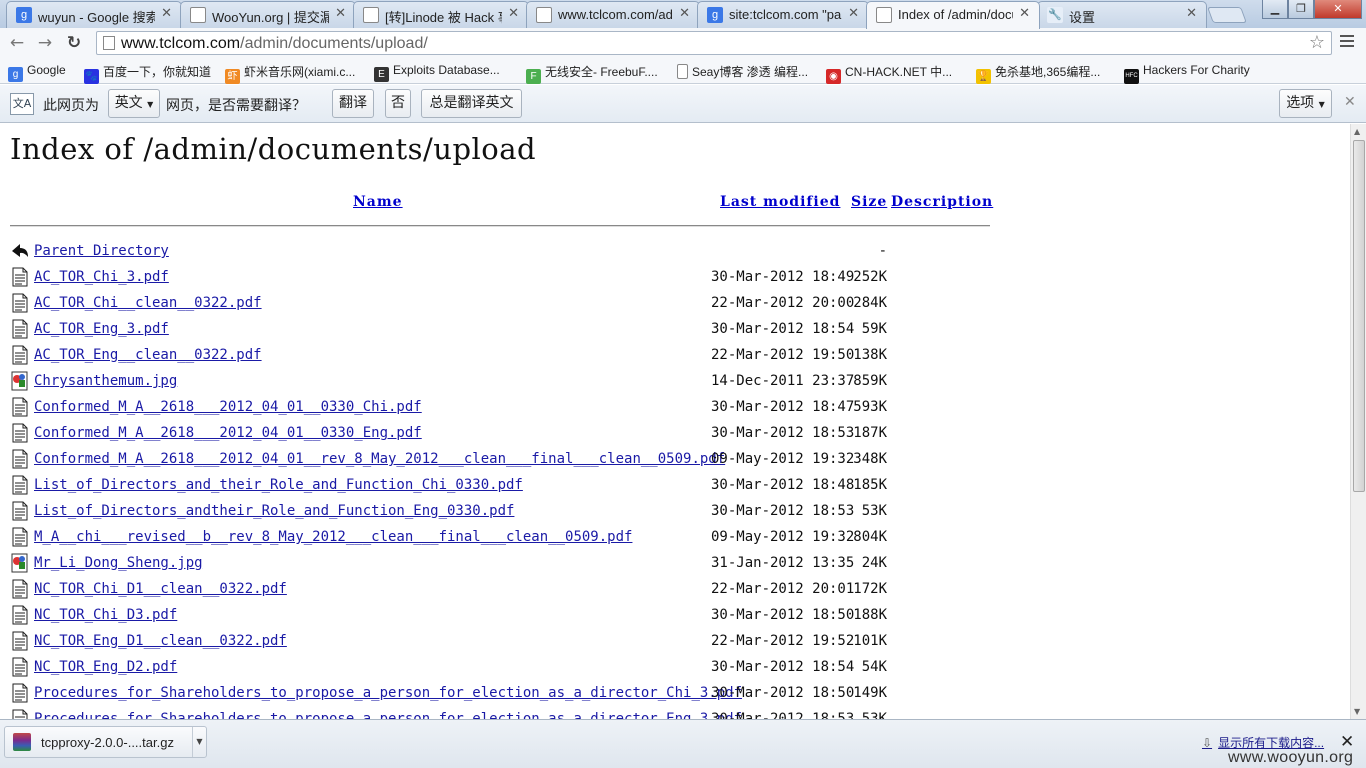 The height and width of the screenshot is (768, 1366). I want to click on back-arrow-icon, so click(20, 250).